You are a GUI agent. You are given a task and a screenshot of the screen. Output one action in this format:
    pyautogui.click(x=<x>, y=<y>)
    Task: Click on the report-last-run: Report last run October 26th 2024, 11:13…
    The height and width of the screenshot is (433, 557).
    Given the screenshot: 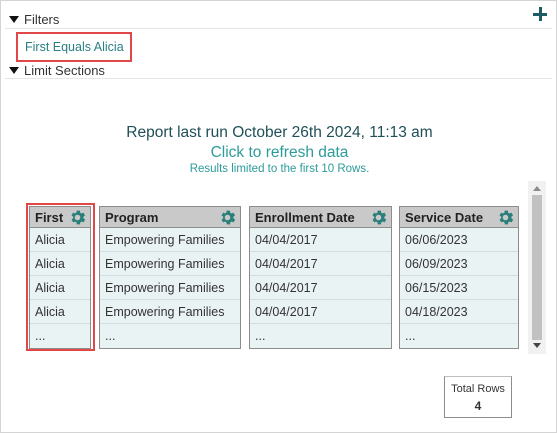 What is the action you would take?
    pyautogui.click(x=279, y=132)
    